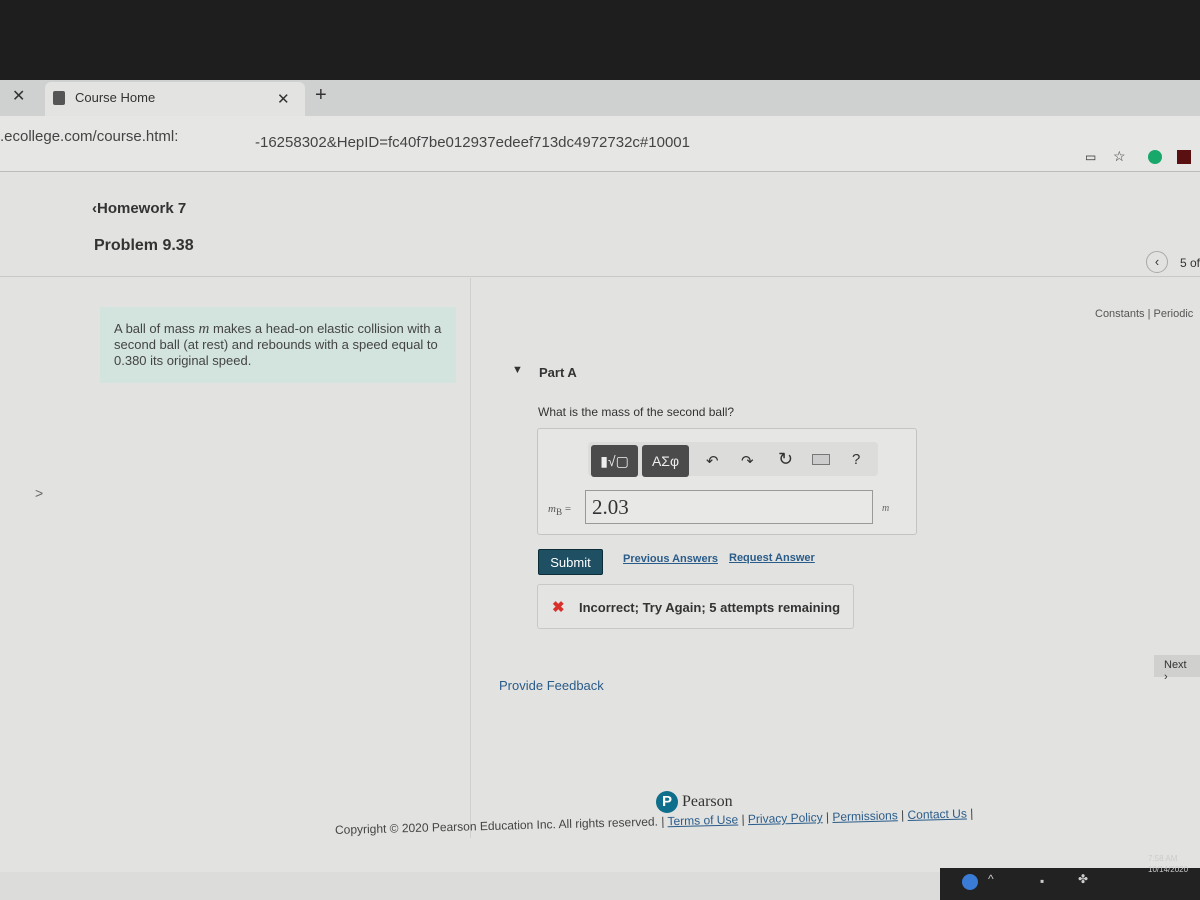 The width and height of the screenshot is (1200, 900). Describe the element at coordinates (970, 882) in the screenshot. I see `help-tray-icon` at that location.